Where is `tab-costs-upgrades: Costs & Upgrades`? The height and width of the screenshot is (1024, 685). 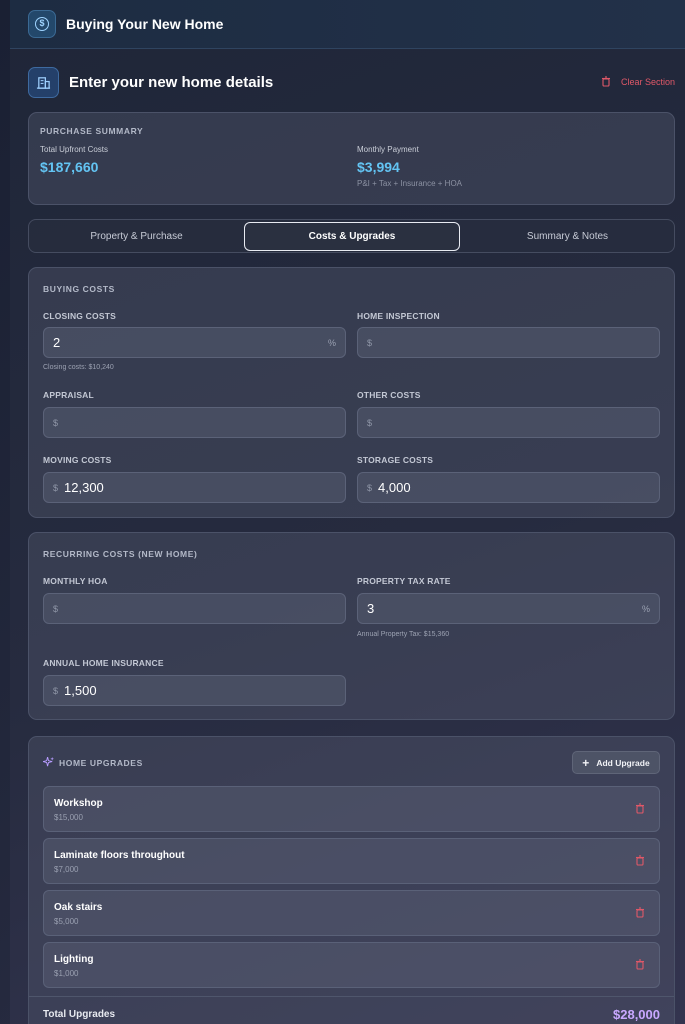
tab-costs-upgrades: Costs & Upgrades is located at coordinates (352, 236).